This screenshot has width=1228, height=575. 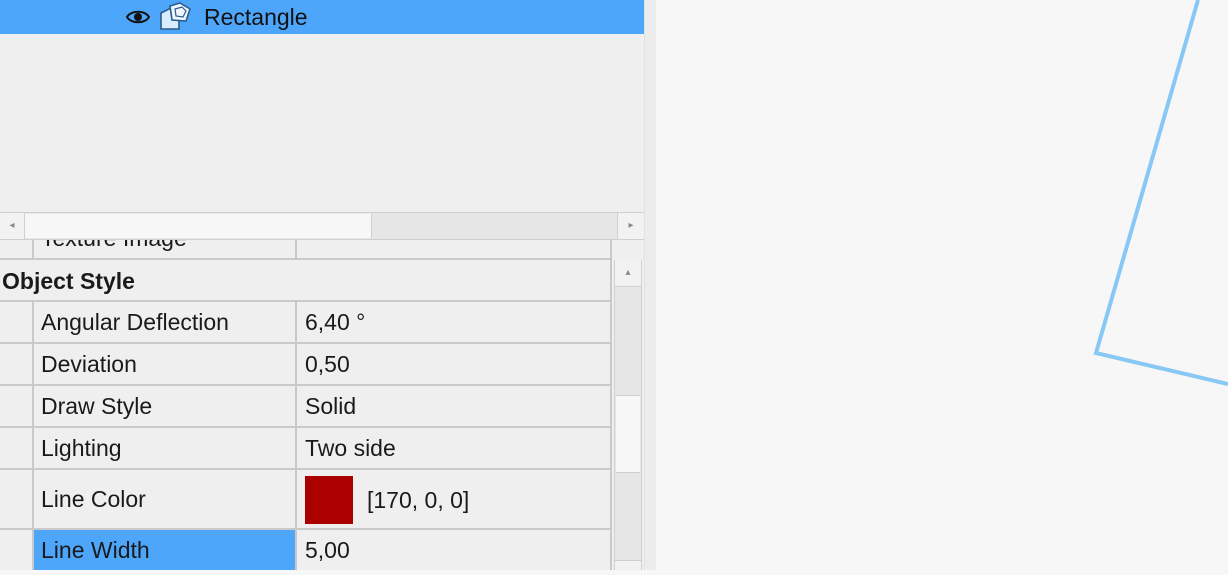 I want to click on tree-item-label: Rectangle, so click(x=256, y=17).